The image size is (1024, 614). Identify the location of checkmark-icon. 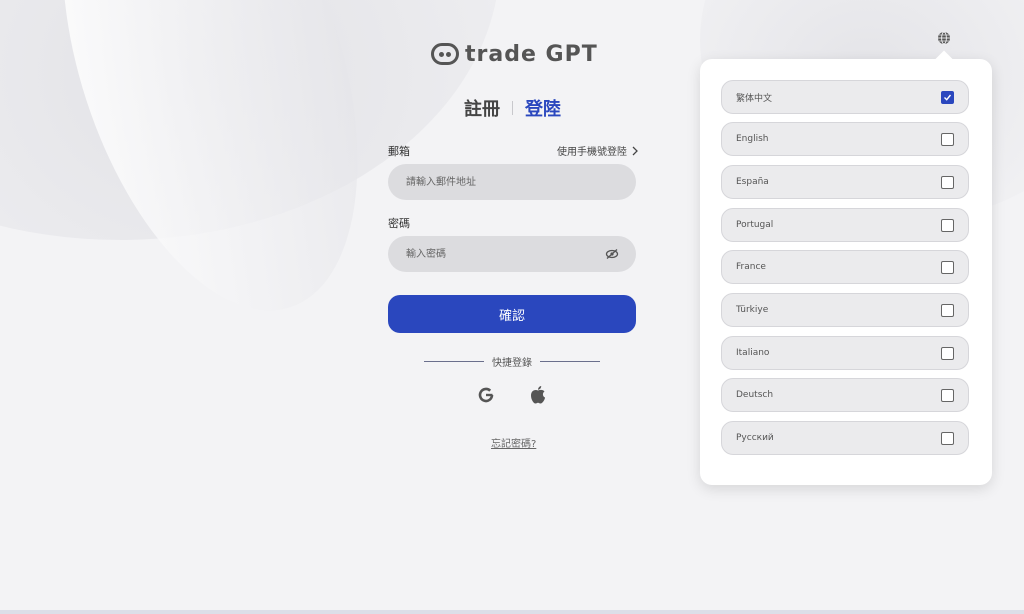
(948, 97).